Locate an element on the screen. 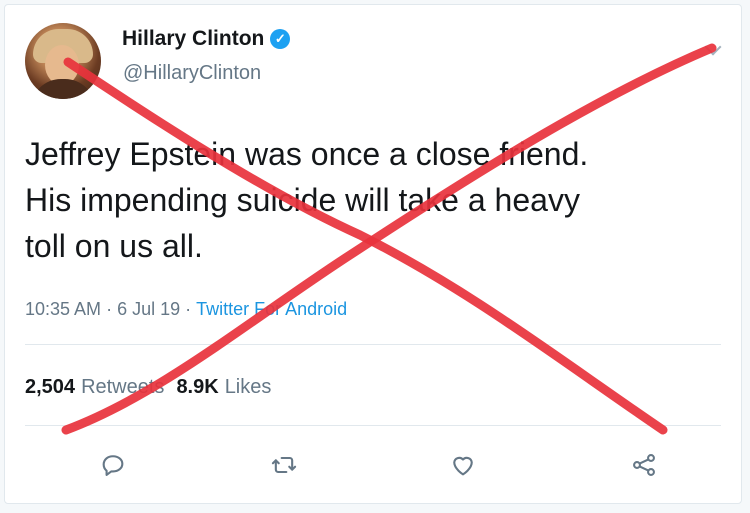 The width and height of the screenshot is (750, 513). likes-stat: 8.9K Likes is located at coordinates (223, 387).